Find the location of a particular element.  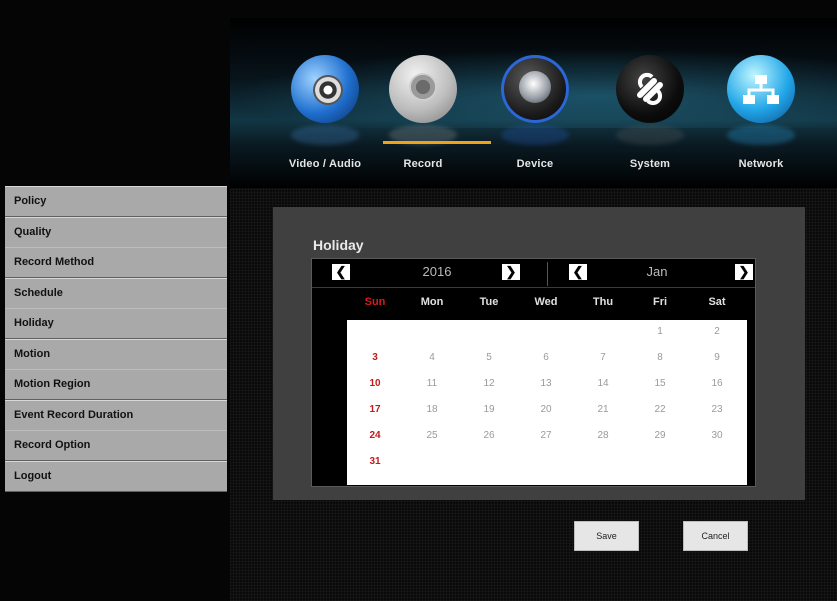

active-tab-indicator is located at coordinates (437, 142).